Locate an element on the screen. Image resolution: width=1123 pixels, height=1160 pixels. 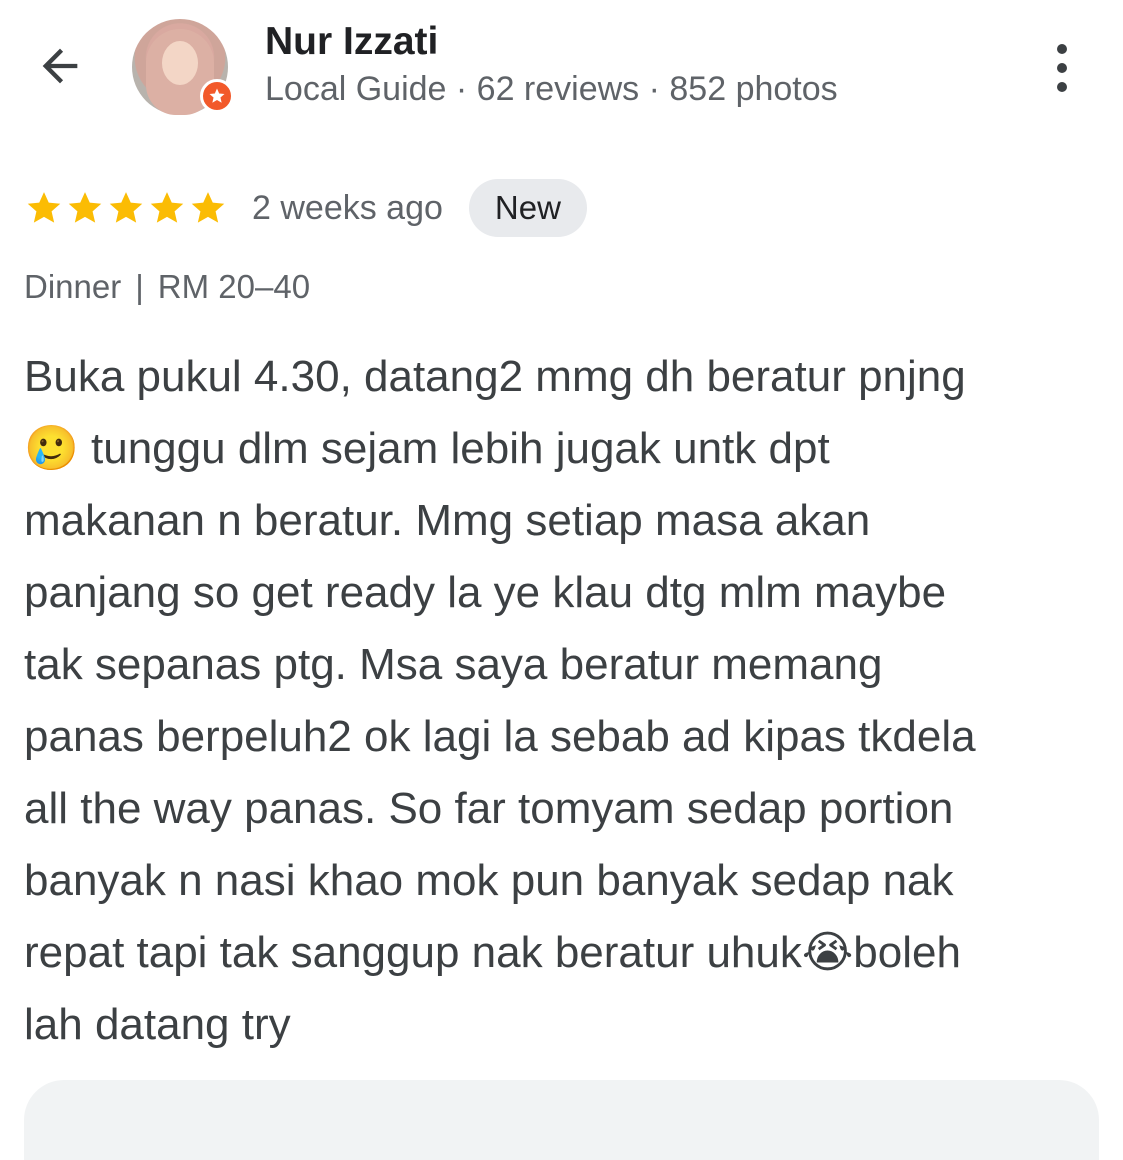
more-options-button is located at coordinates (1062, 68).